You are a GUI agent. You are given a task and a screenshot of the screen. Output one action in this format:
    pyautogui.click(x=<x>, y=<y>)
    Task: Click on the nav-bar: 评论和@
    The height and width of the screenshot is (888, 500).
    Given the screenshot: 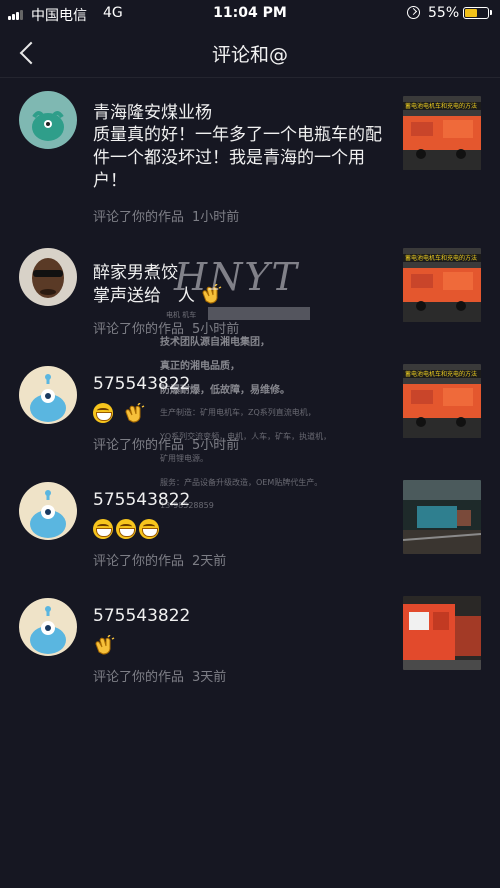 What is the action you would take?
    pyautogui.click(x=250, y=52)
    